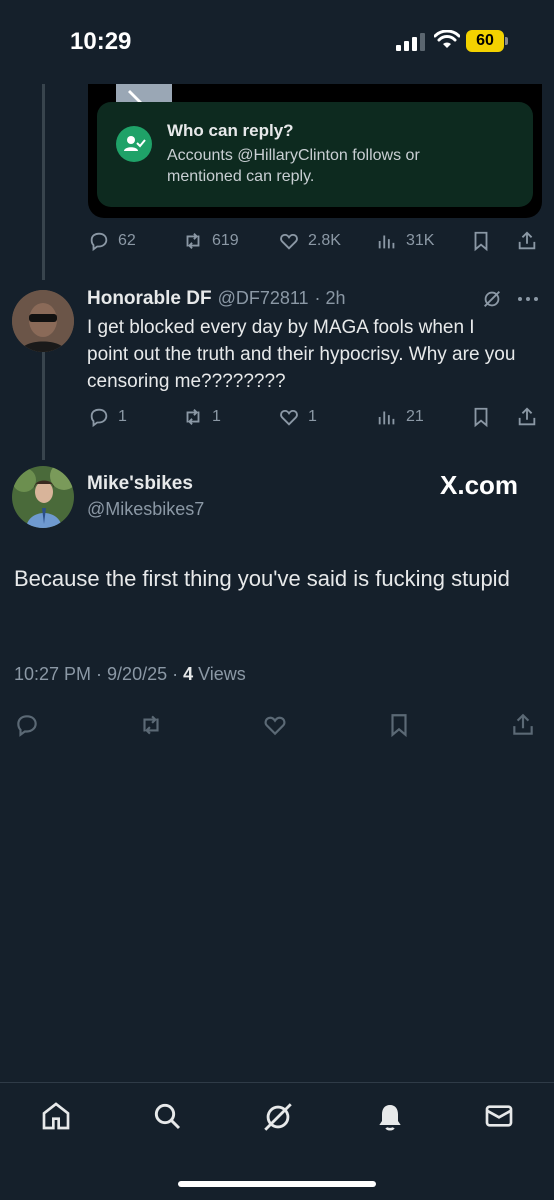 This screenshot has width=554, height=1200. What do you see at coordinates (330, 298) in the screenshot?
I see `post-time: · 2h` at bounding box center [330, 298].